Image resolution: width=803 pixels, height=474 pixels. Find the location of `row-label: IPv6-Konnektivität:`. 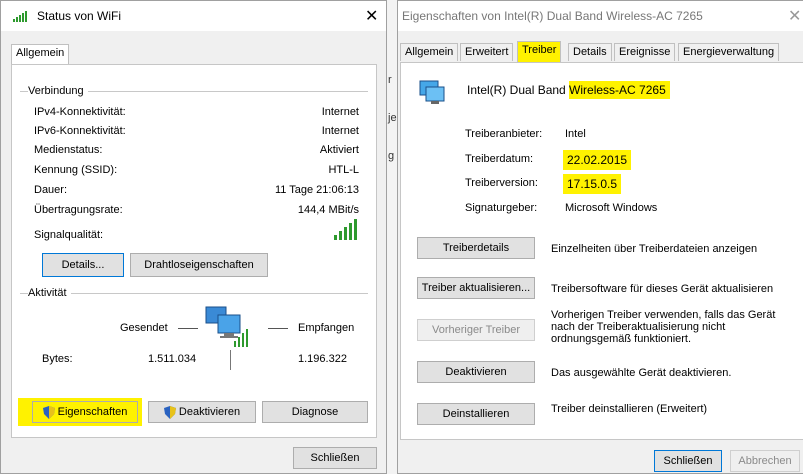

row-label: IPv6-Konnektivität: is located at coordinates (80, 131).